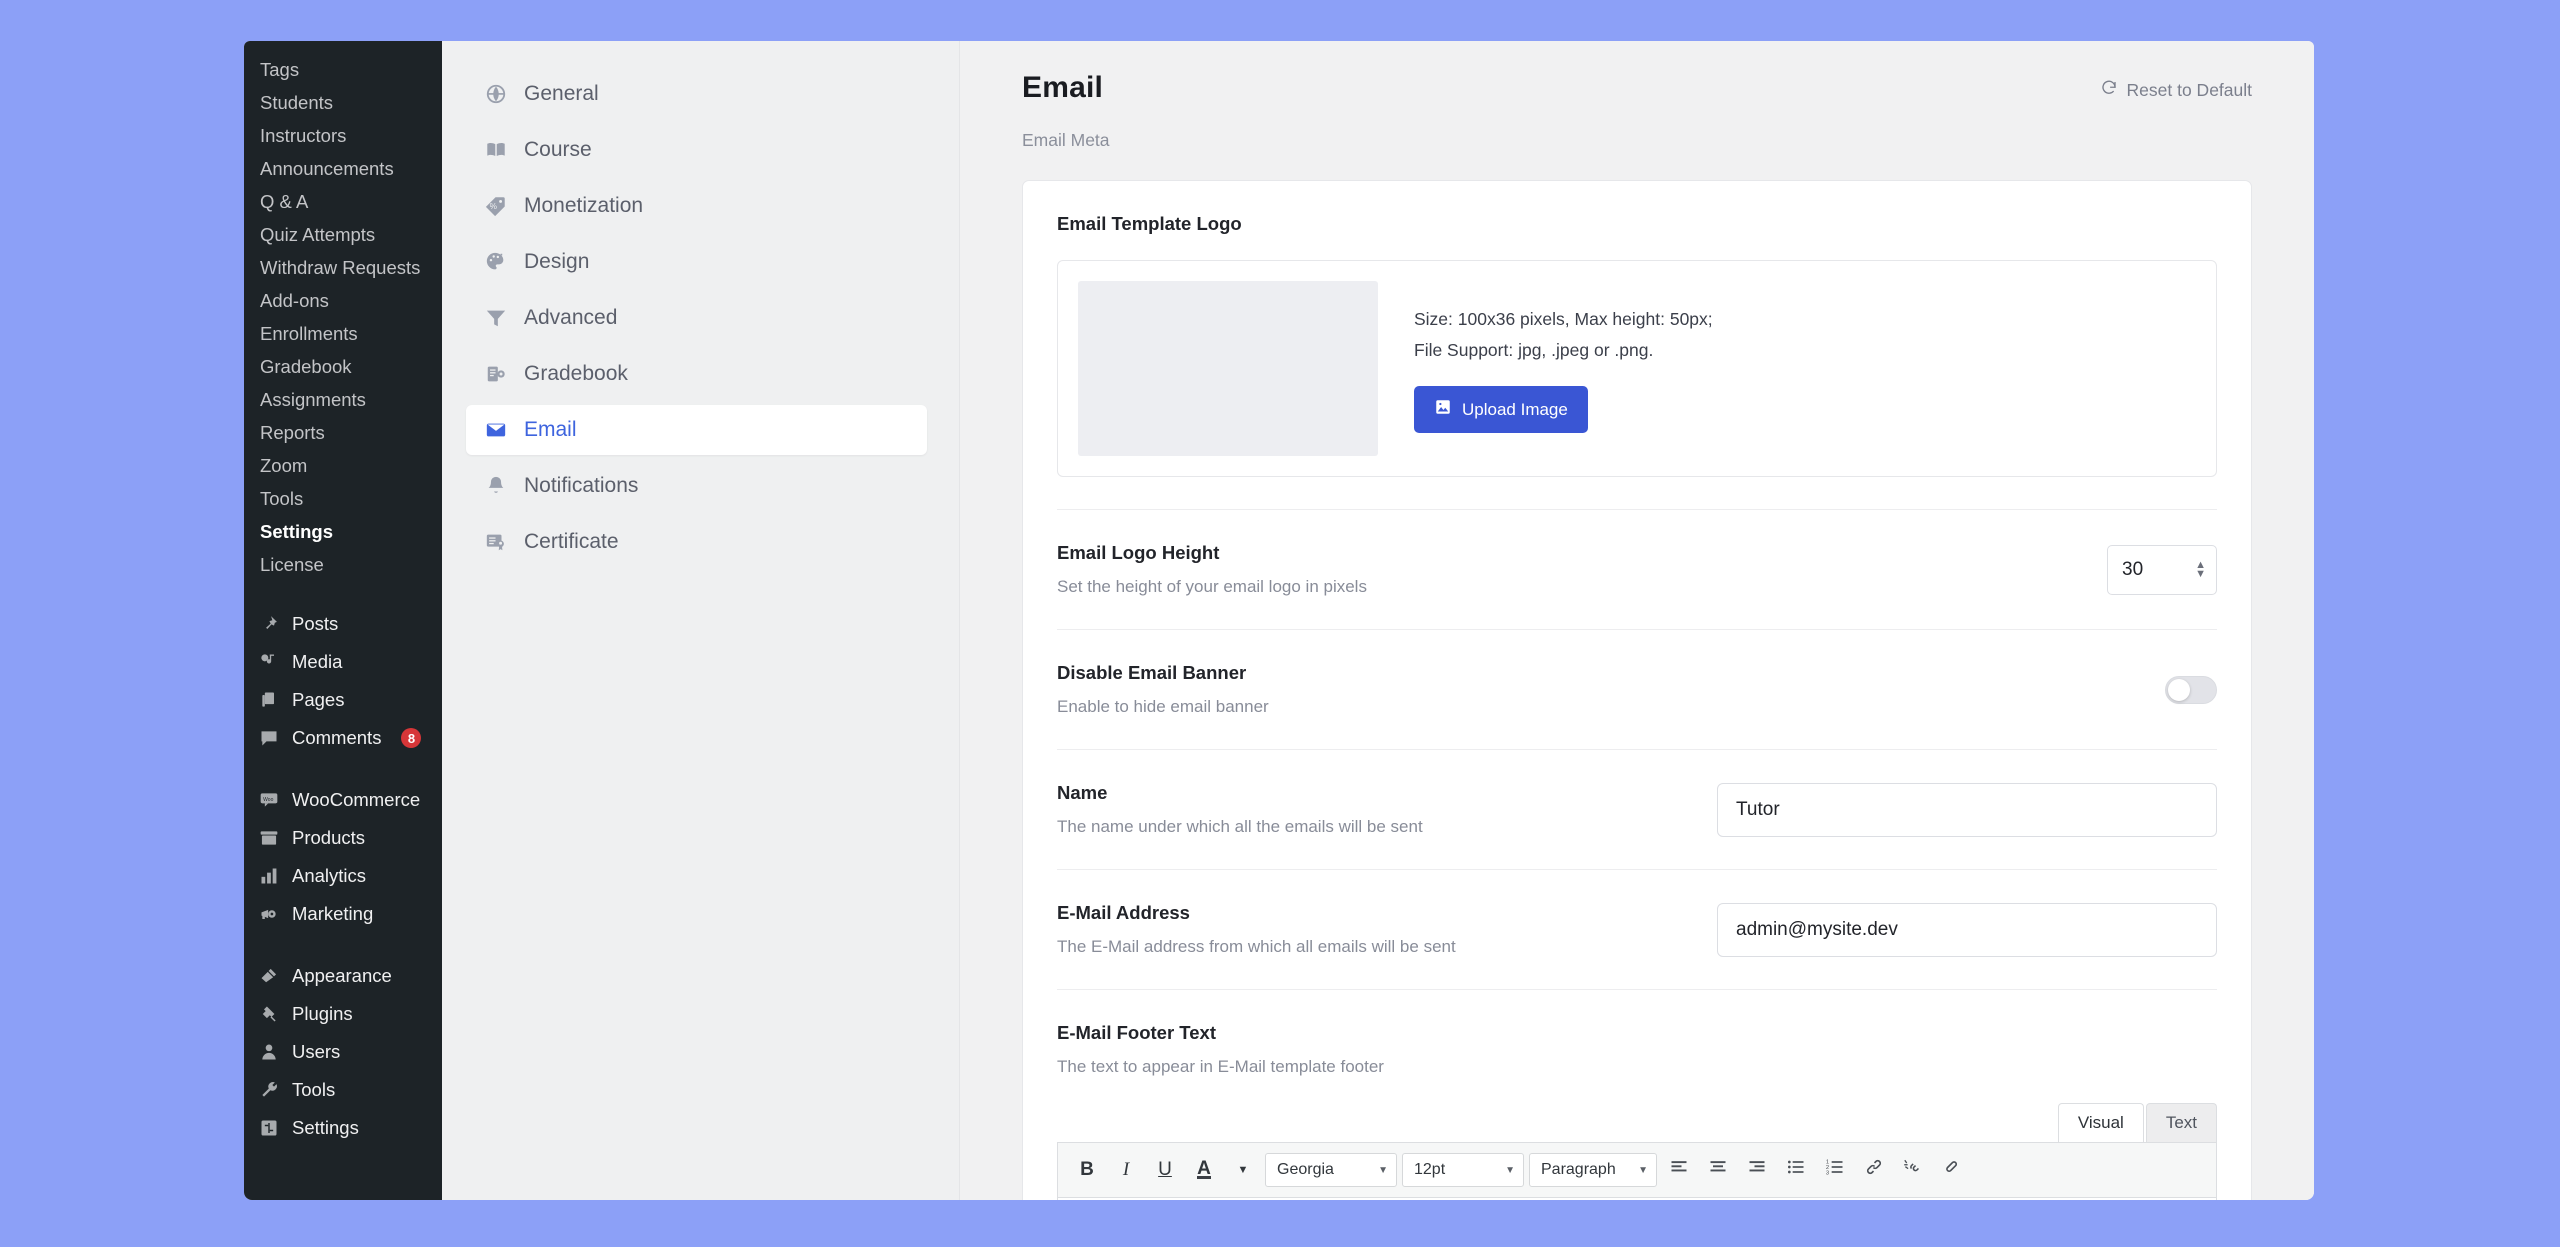 Image resolution: width=2560 pixels, height=1247 pixels. Describe the element at coordinates (343, 838) in the screenshot. I see `wp-menu-item-products: Products` at that location.